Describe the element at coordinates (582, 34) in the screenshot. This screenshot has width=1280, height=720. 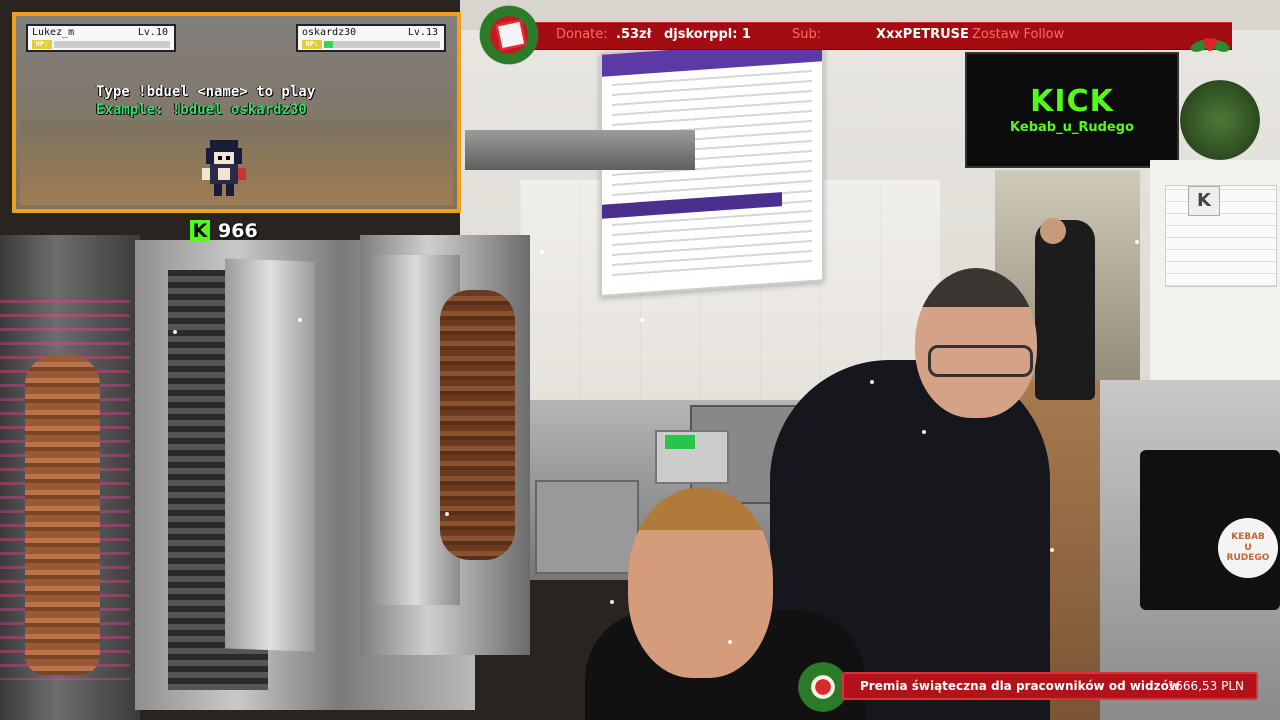
I see `ticker-donate-label: Donate:` at that location.